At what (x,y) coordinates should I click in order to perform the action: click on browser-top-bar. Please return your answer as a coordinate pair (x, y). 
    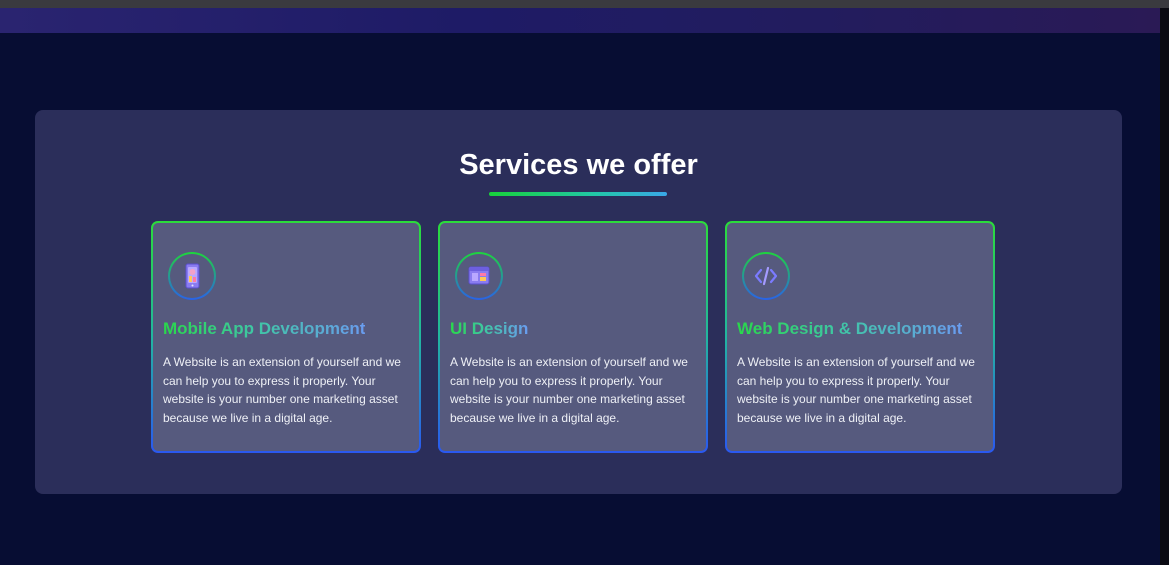
    Looking at the image, I should click on (584, 4).